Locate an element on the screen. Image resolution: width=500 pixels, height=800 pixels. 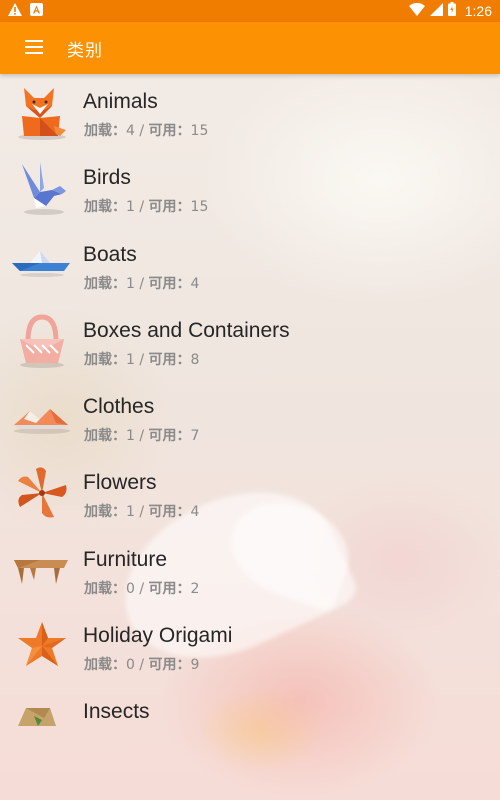
hamburger-menu-icon is located at coordinates (34, 48).